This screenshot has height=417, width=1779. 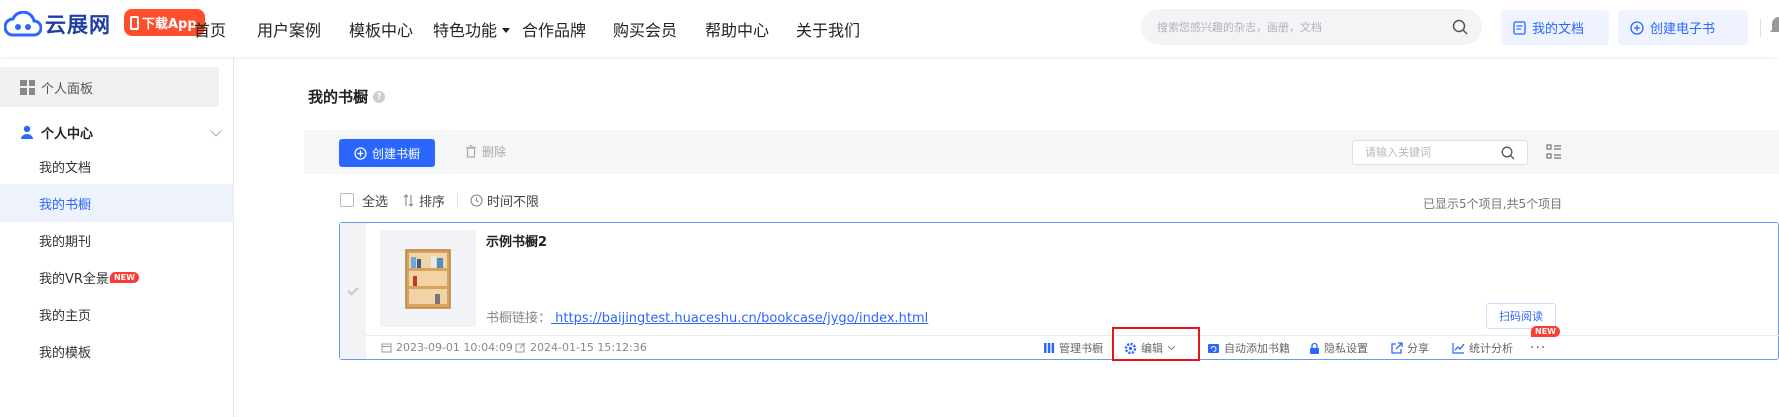 I want to click on site-logo: 云展网, so click(x=57, y=24).